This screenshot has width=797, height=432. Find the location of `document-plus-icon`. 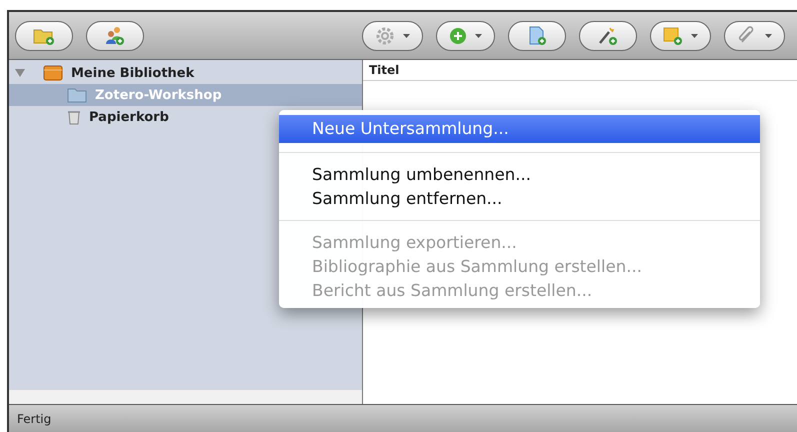

document-plus-icon is located at coordinates (537, 36).